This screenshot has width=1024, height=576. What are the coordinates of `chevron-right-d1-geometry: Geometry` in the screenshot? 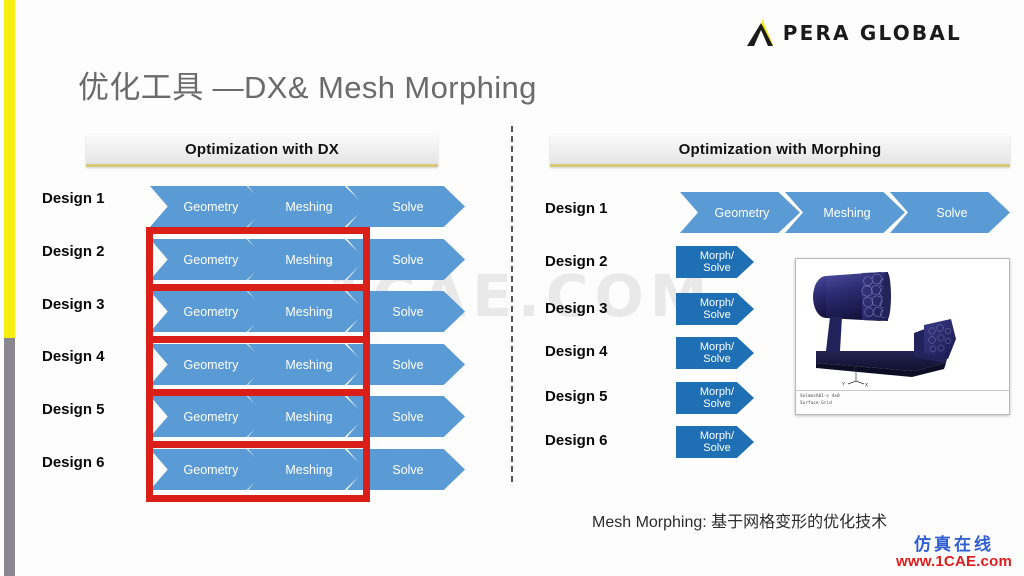 It's located at (740, 212).